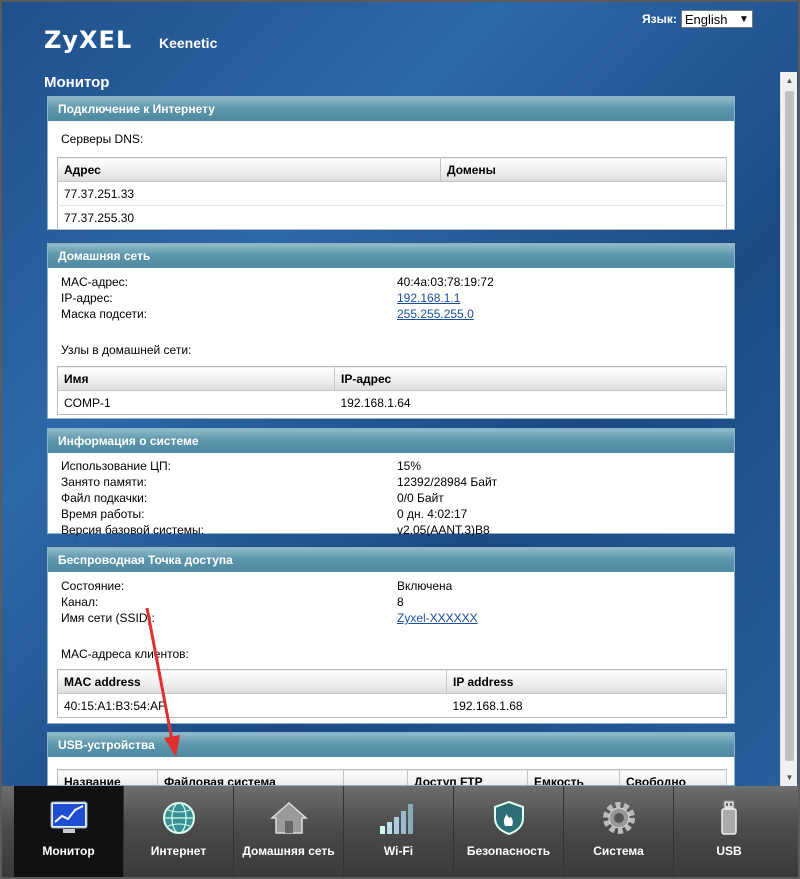 This screenshot has width=800, height=879. I want to click on column-header: Доступ FTP, so click(467, 777).